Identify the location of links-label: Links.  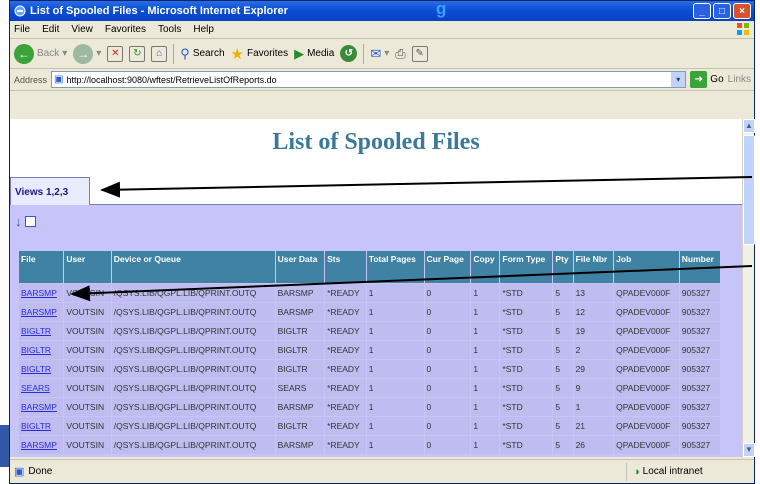
(741, 79).